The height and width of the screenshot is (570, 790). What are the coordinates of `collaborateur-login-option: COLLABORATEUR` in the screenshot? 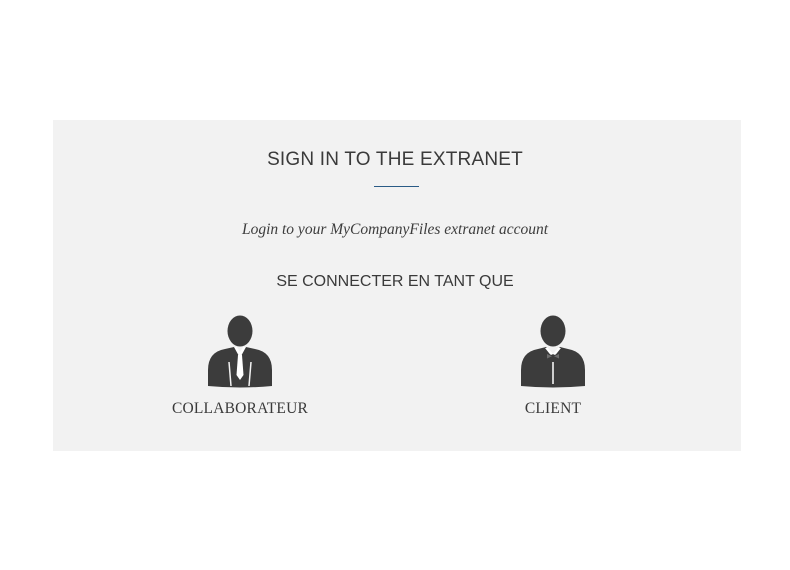 It's located at (240, 365).